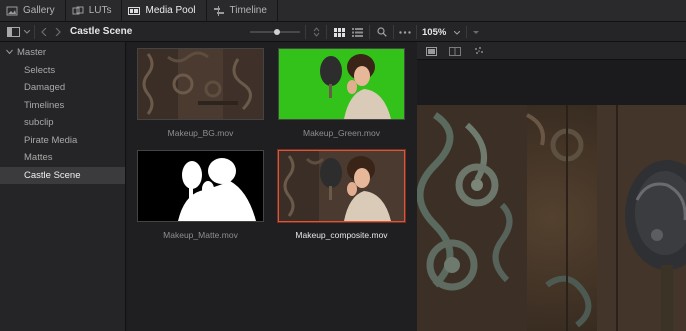 The image size is (686, 331). Describe the element at coordinates (13, 32) in the screenshot. I see `sidebar-toggle-icon` at that location.